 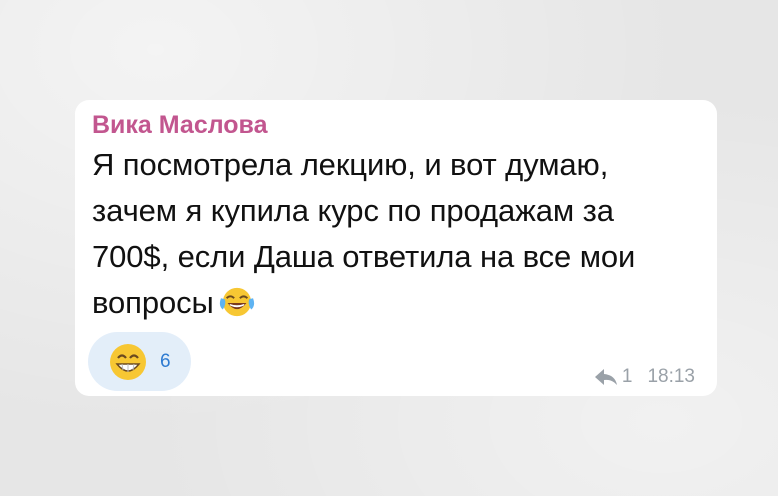 What do you see at coordinates (671, 376) in the screenshot?
I see `message-time: 18:13` at bounding box center [671, 376].